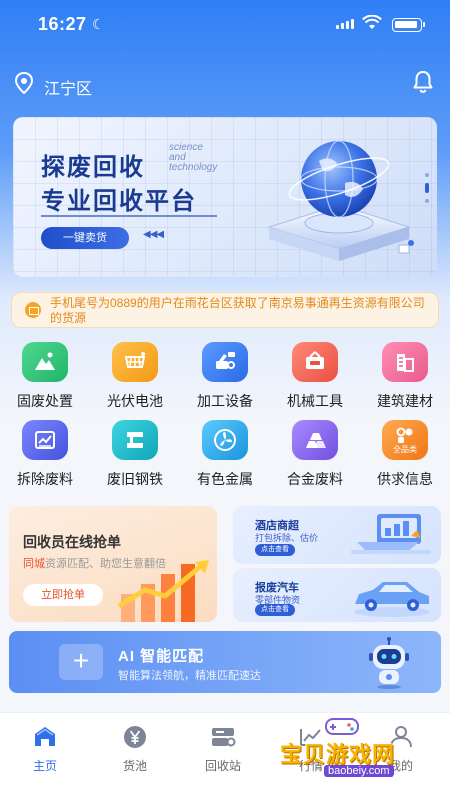  Describe the element at coordinates (225, 84) in the screenshot. I see `header: 江宁区` at that location.